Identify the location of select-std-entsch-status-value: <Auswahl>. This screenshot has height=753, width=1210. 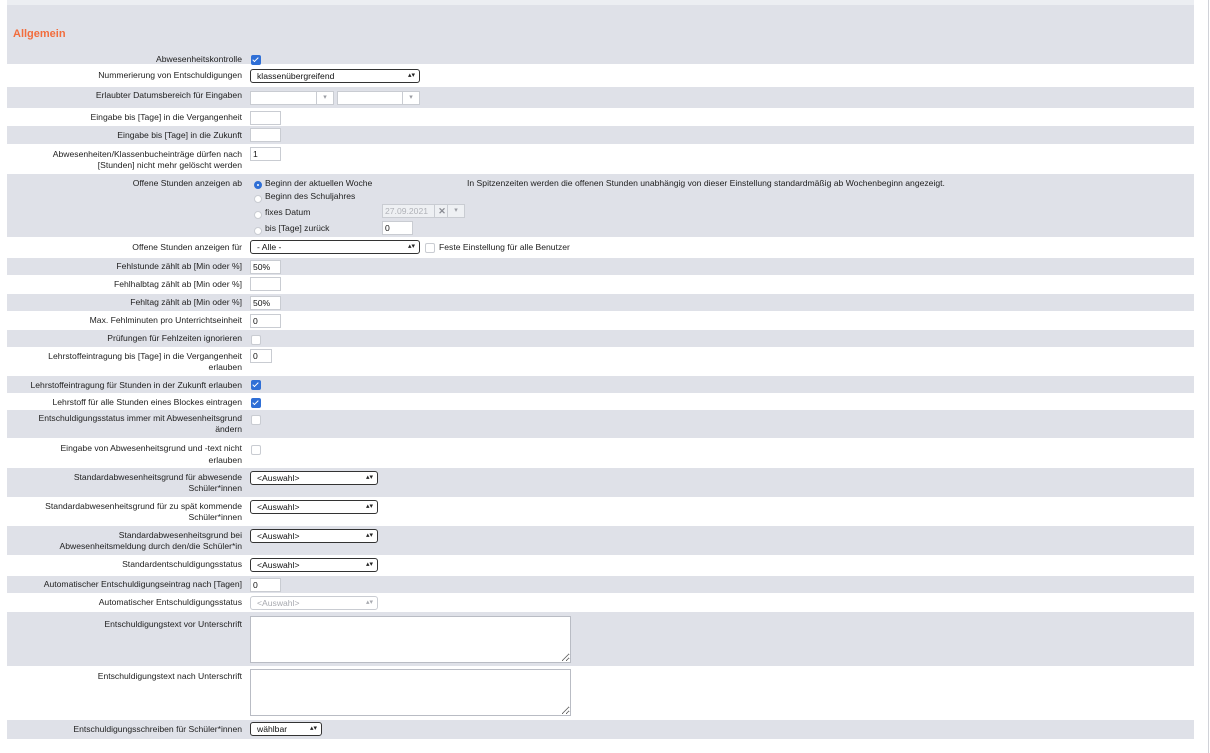
(278, 565).